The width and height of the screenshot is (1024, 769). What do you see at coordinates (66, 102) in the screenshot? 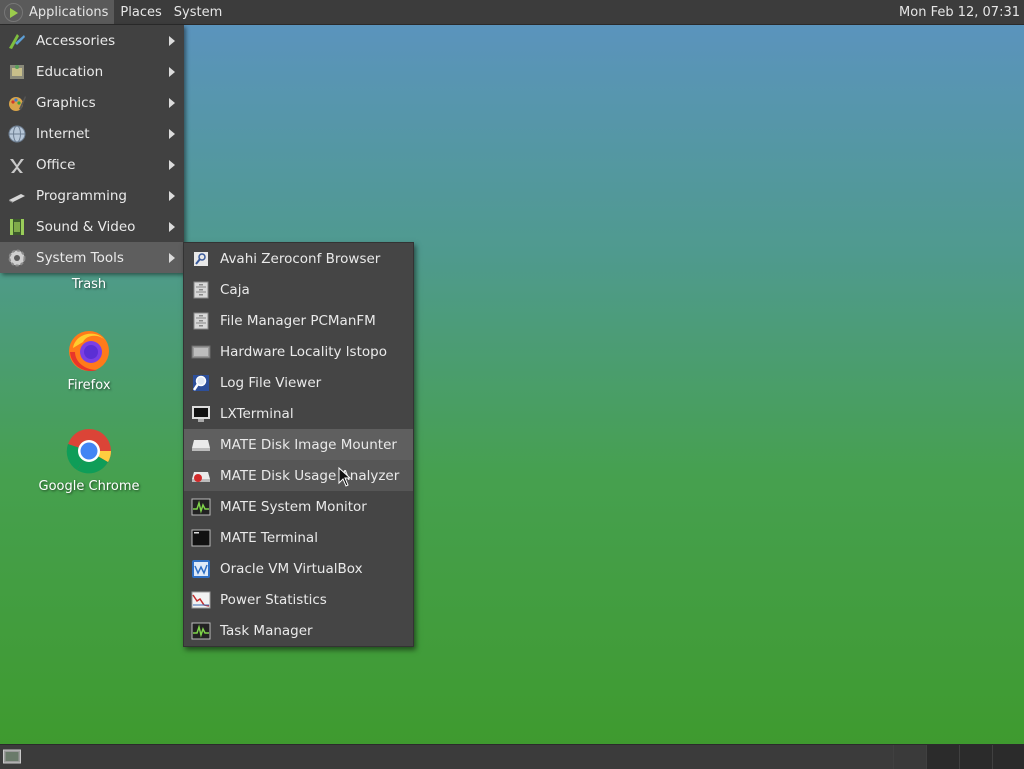
I see `menu-item-label: Graphics` at bounding box center [66, 102].